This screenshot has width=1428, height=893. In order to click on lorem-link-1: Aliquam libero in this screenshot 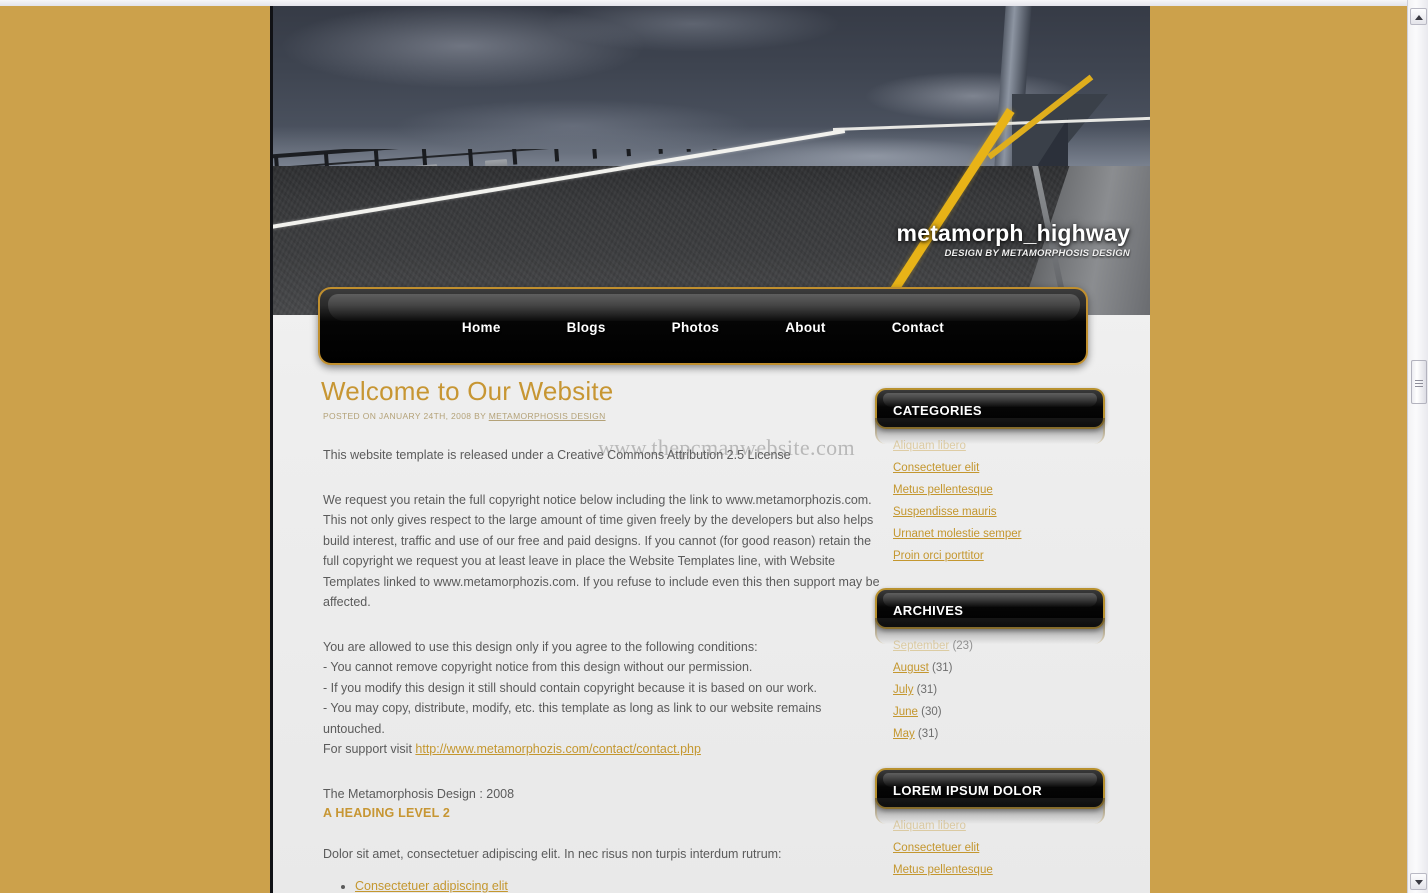, I will do `click(929, 826)`.